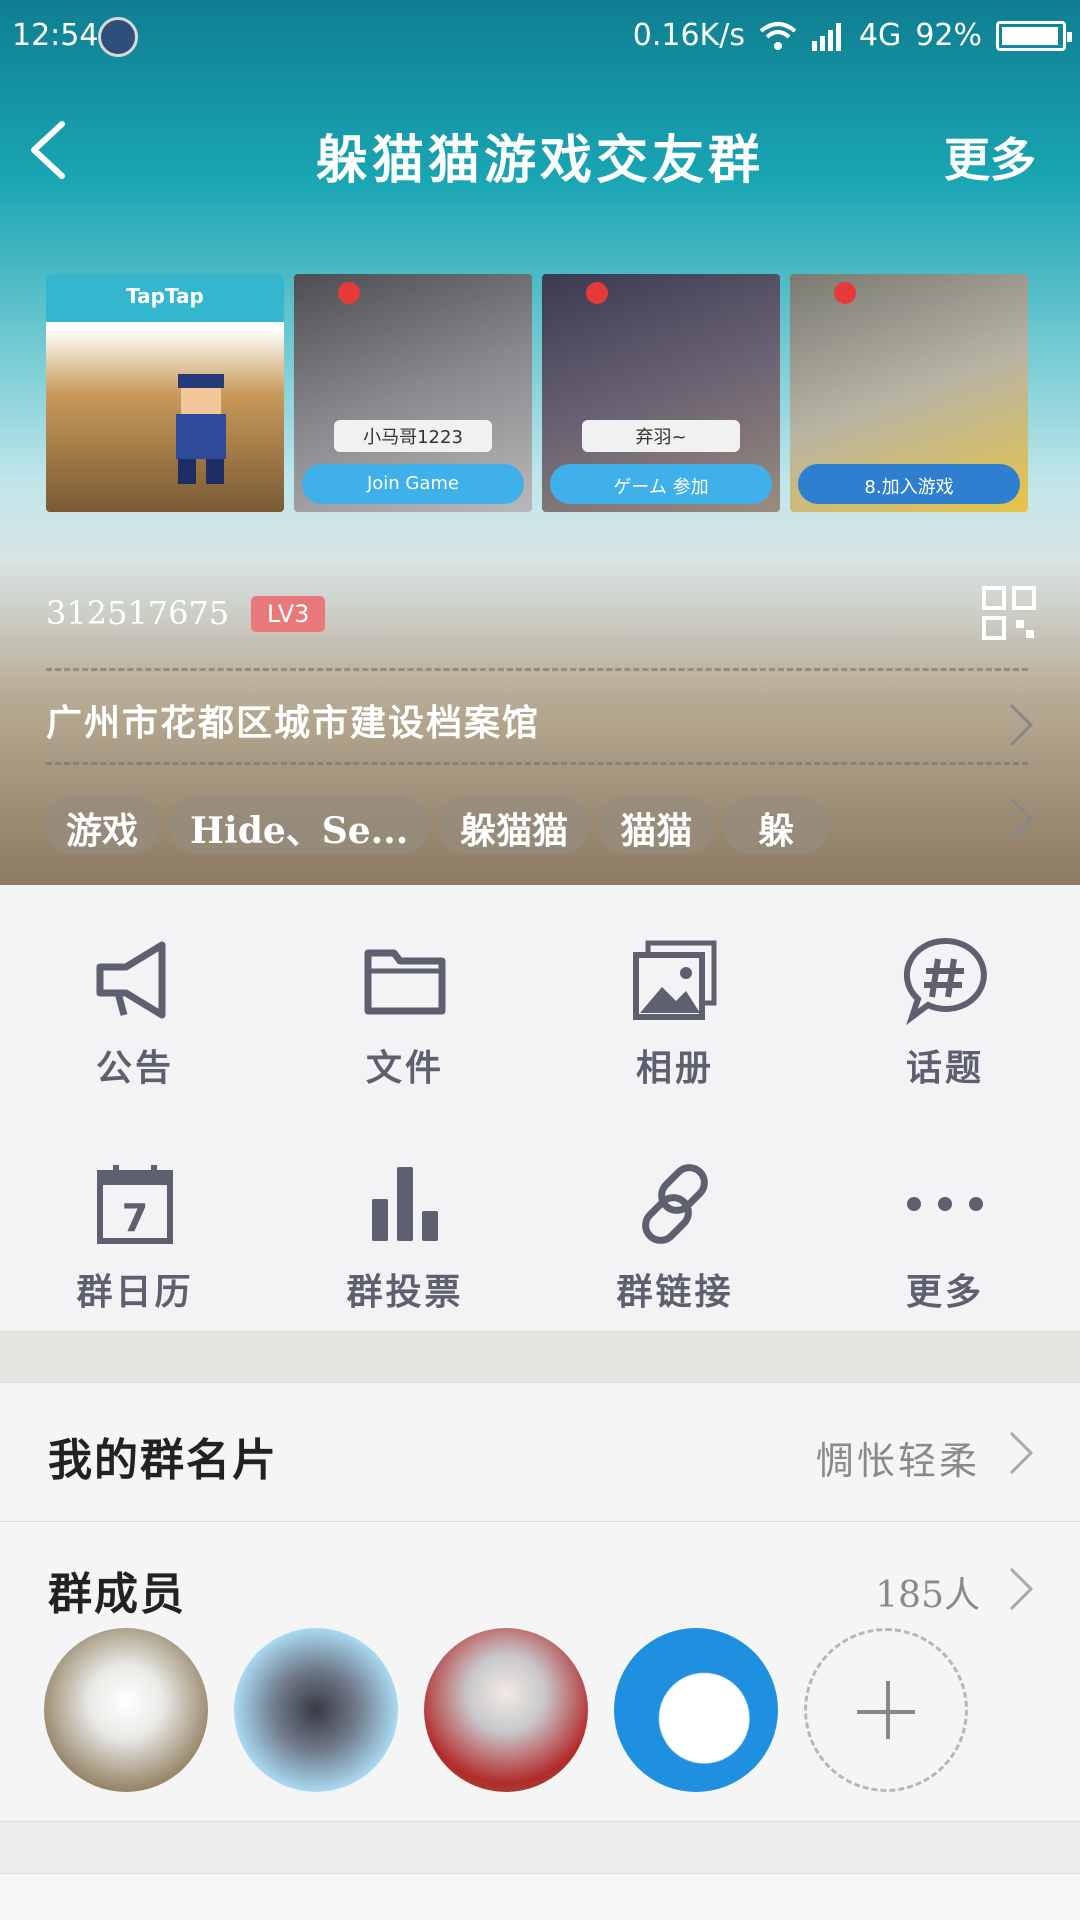 Image resolution: width=1080 pixels, height=1920 pixels. I want to click on join-game-button: 8.加入游戏, so click(909, 484).